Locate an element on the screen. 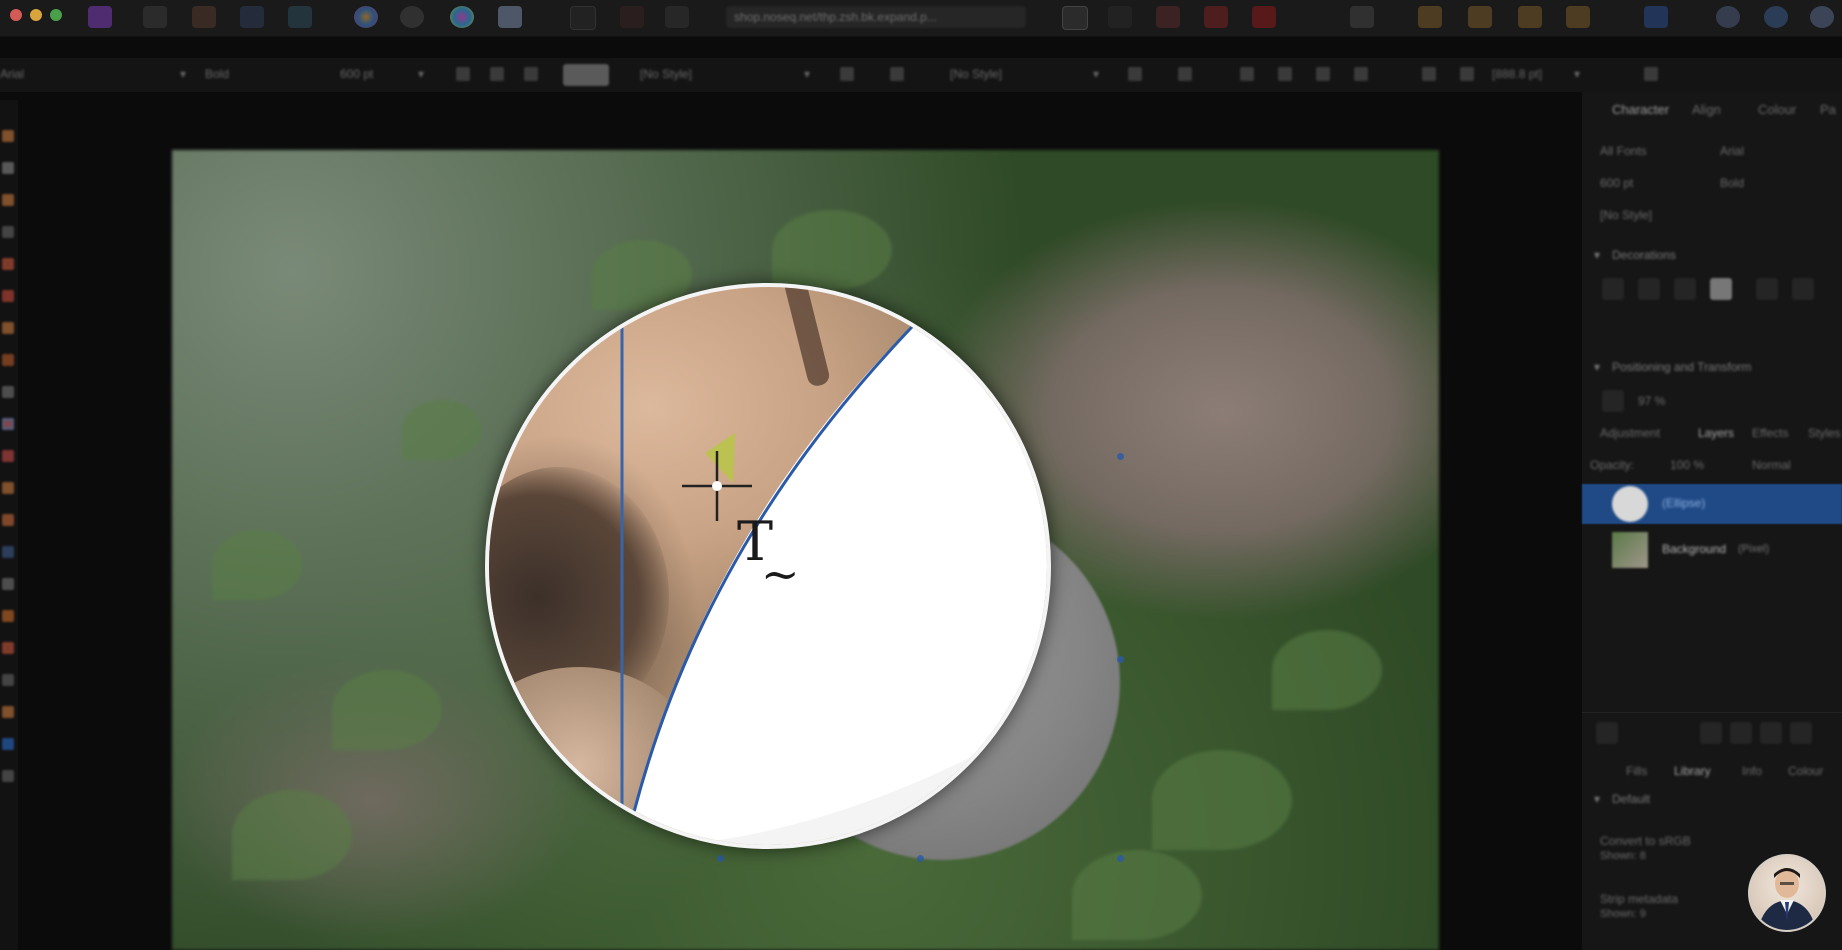 The height and width of the screenshot is (950, 1842). arrange-forward-icon is located at coordinates (1480, 17).